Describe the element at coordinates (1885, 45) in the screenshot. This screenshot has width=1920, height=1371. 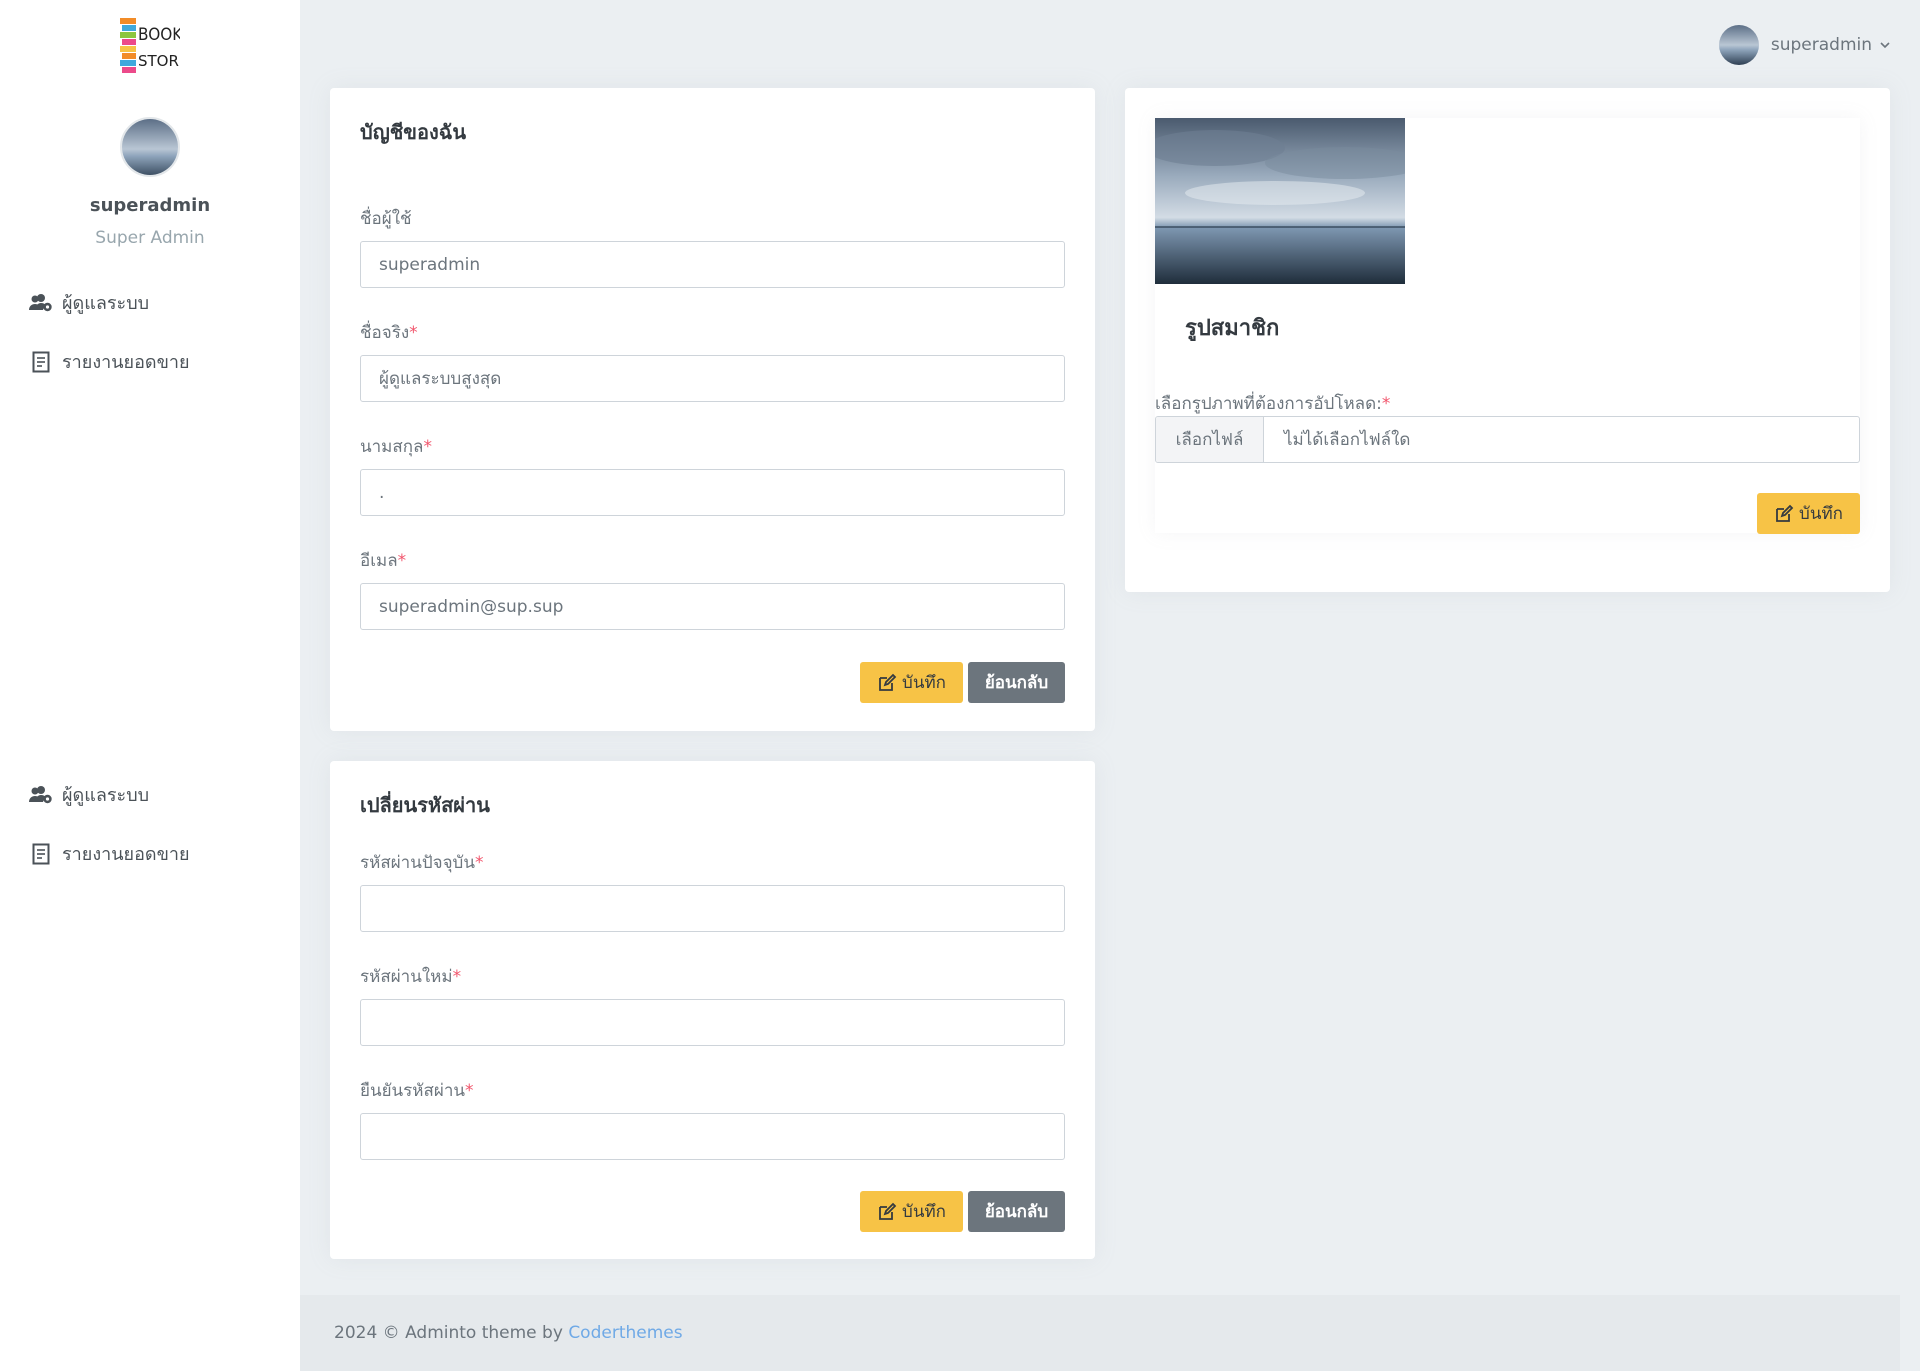
I see `chevron-down-icon` at that location.